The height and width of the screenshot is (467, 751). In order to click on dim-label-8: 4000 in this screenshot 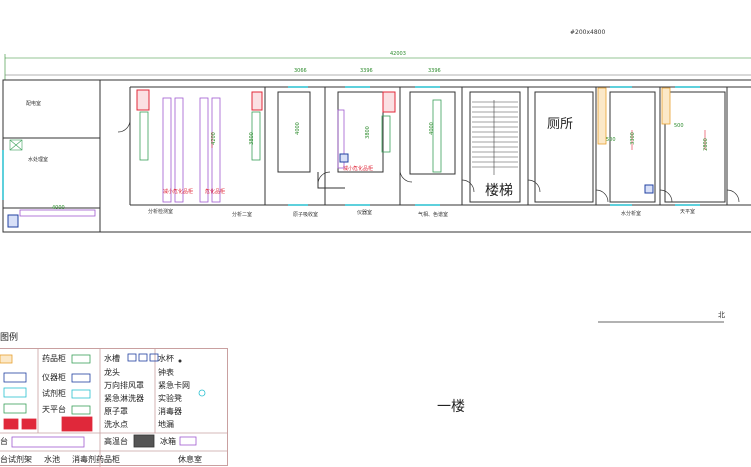, I will do `click(431, 128)`.